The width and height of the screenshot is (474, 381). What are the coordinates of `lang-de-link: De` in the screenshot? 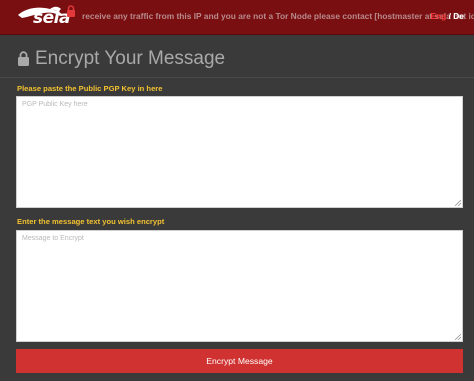 It's located at (458, 16).